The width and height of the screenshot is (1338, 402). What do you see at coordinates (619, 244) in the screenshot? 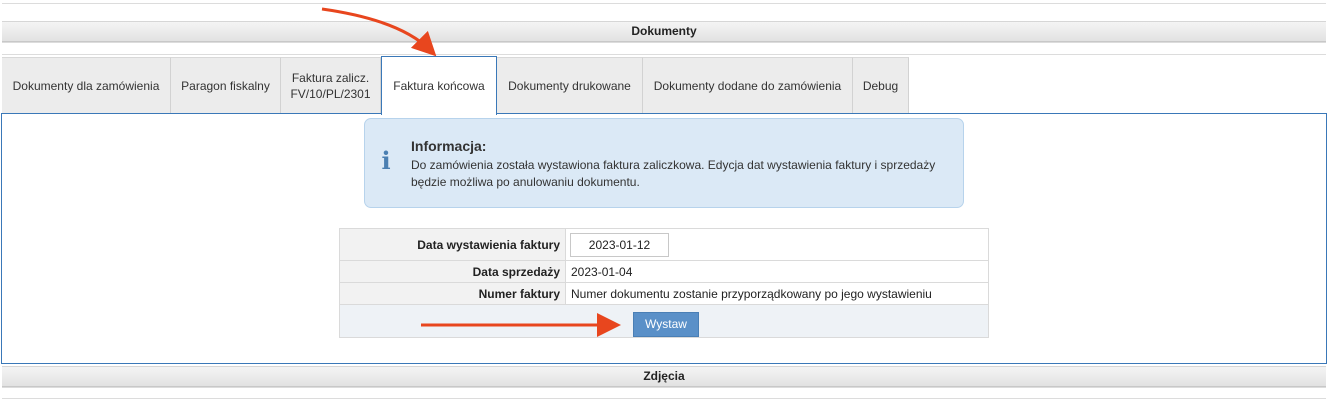
I see `issue-date-input` at bounding box center [619, 244].